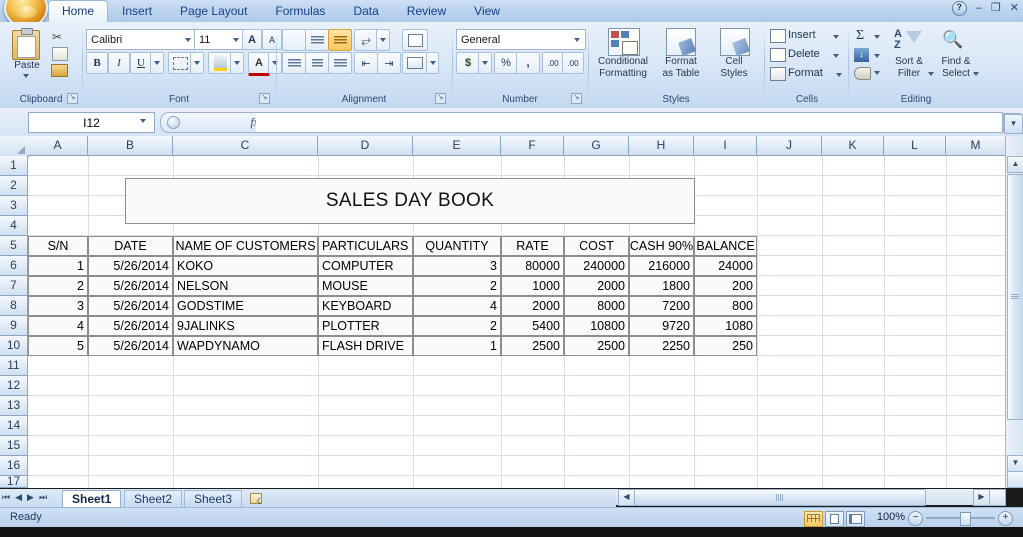 The image size is (1023, 537). What do you see at coordinates (956, 61) in the screenshot?
I see `find-select-label-line1: Find &` at bounding box center [956, 61].